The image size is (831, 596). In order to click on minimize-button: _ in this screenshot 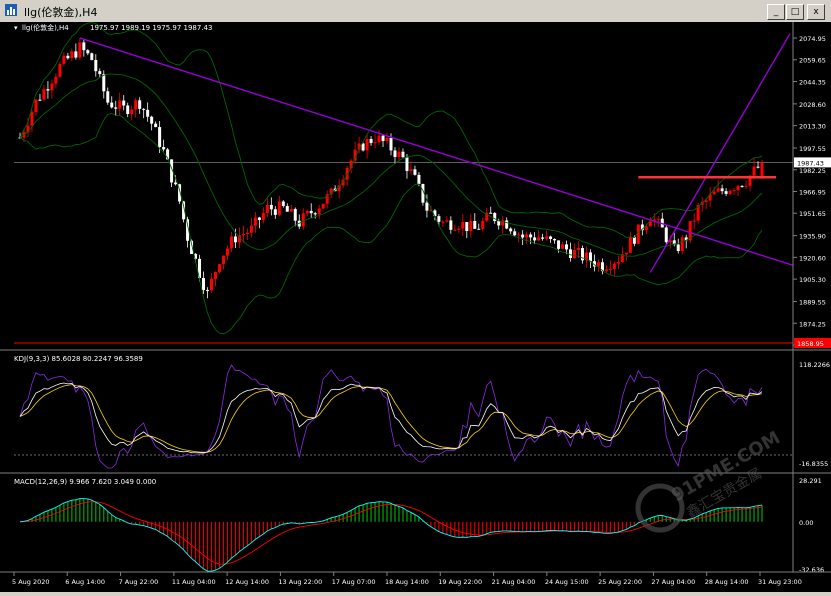, I will do `click(776, 12)`.